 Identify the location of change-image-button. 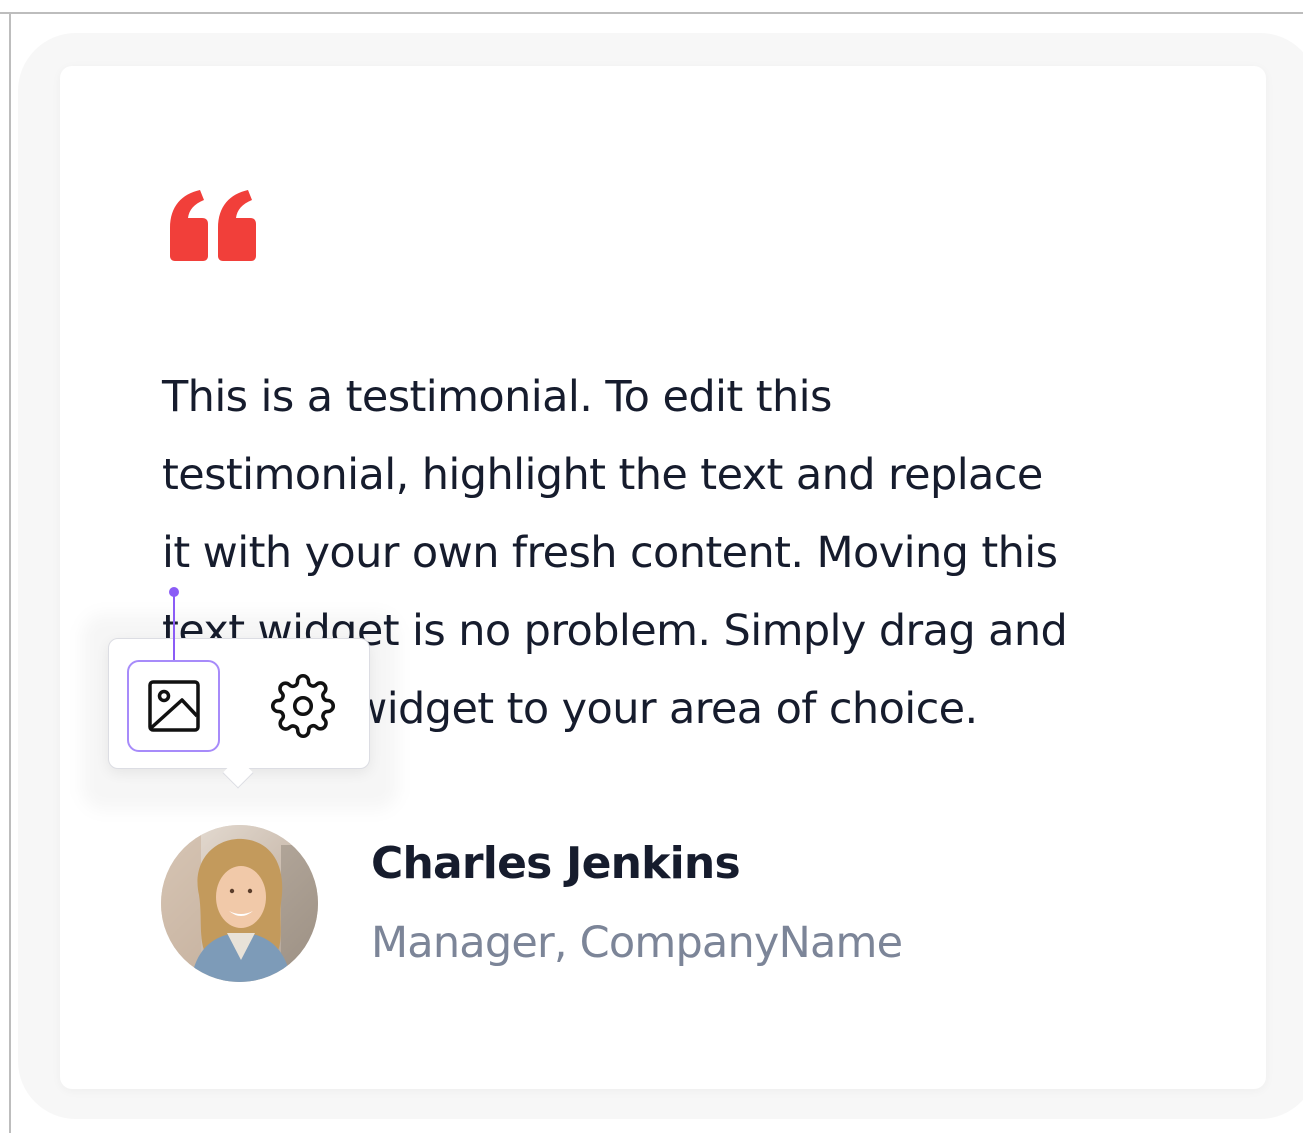
(173, 706).